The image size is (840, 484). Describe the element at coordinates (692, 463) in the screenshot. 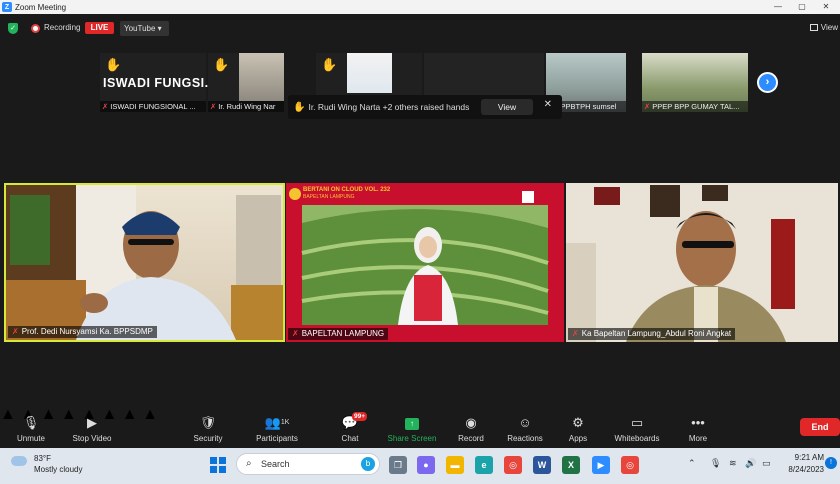

I see `show-hidden-icons-chevron-icon: ⌃` at that location.